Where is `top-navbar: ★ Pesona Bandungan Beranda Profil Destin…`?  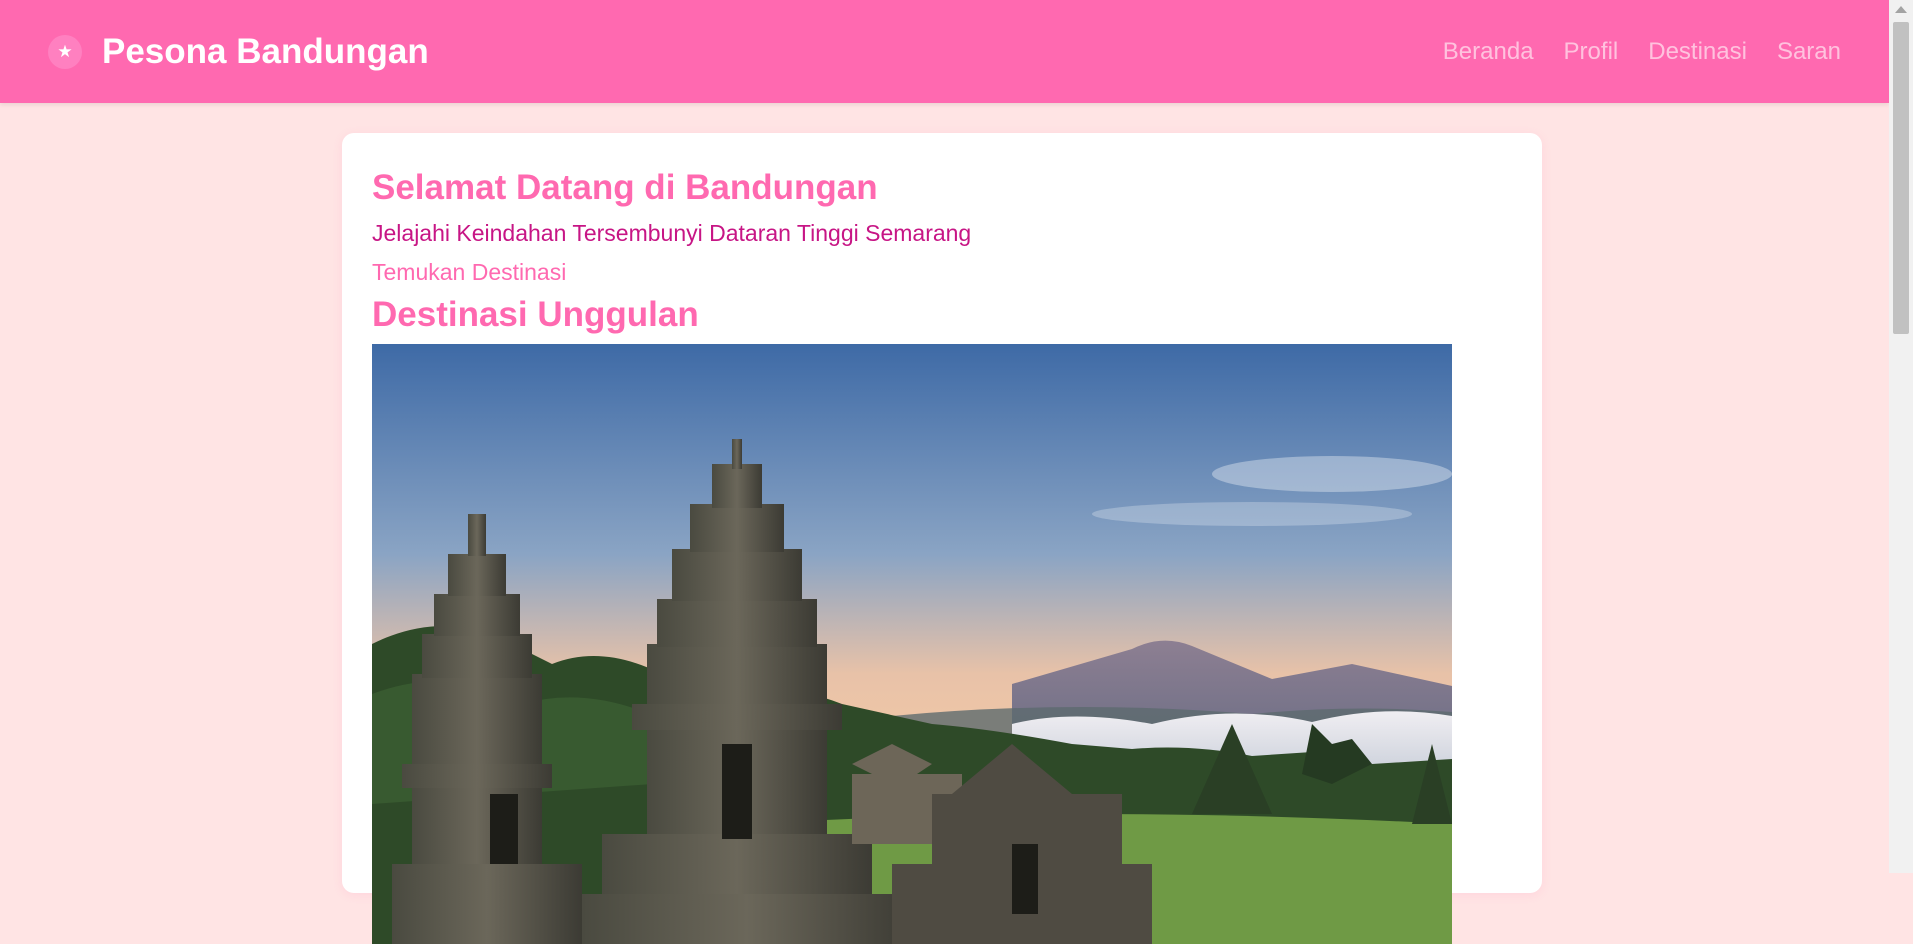
top-navbar: ★ Pesona Bandungan Beranda Profil Destin… is located at coordinates (944, 51).